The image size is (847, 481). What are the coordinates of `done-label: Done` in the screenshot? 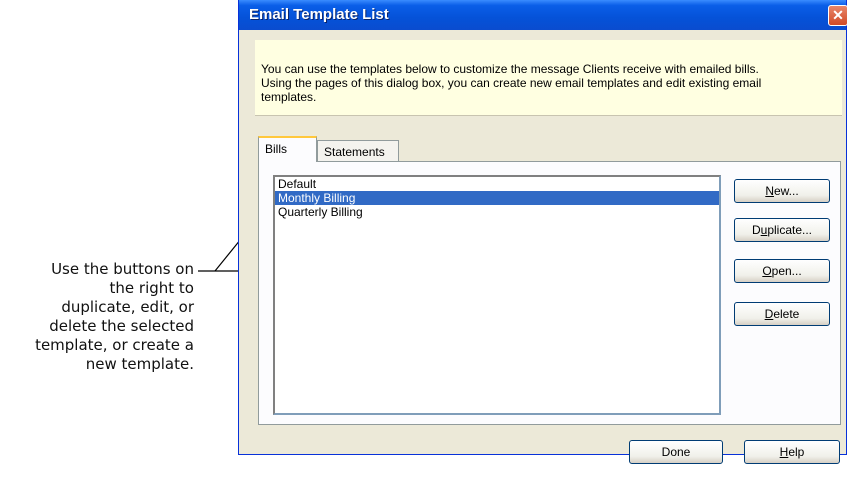 It's located at (676, 452).